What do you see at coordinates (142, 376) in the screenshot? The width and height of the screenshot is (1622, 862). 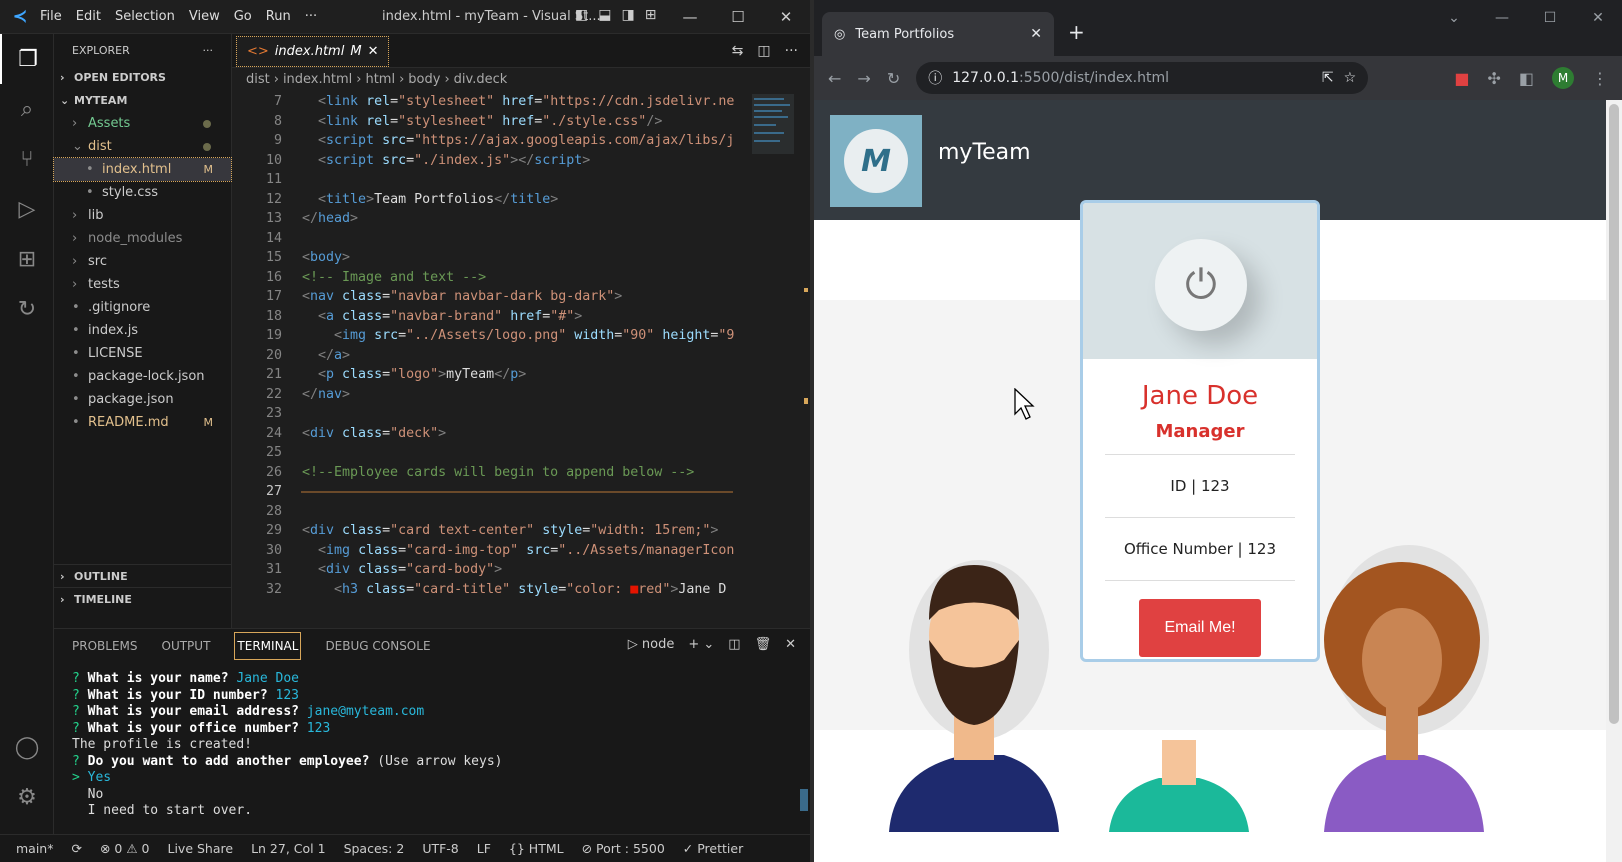 I see `file-tree-item: • package-lock.json` at bounding box center [142, 376].